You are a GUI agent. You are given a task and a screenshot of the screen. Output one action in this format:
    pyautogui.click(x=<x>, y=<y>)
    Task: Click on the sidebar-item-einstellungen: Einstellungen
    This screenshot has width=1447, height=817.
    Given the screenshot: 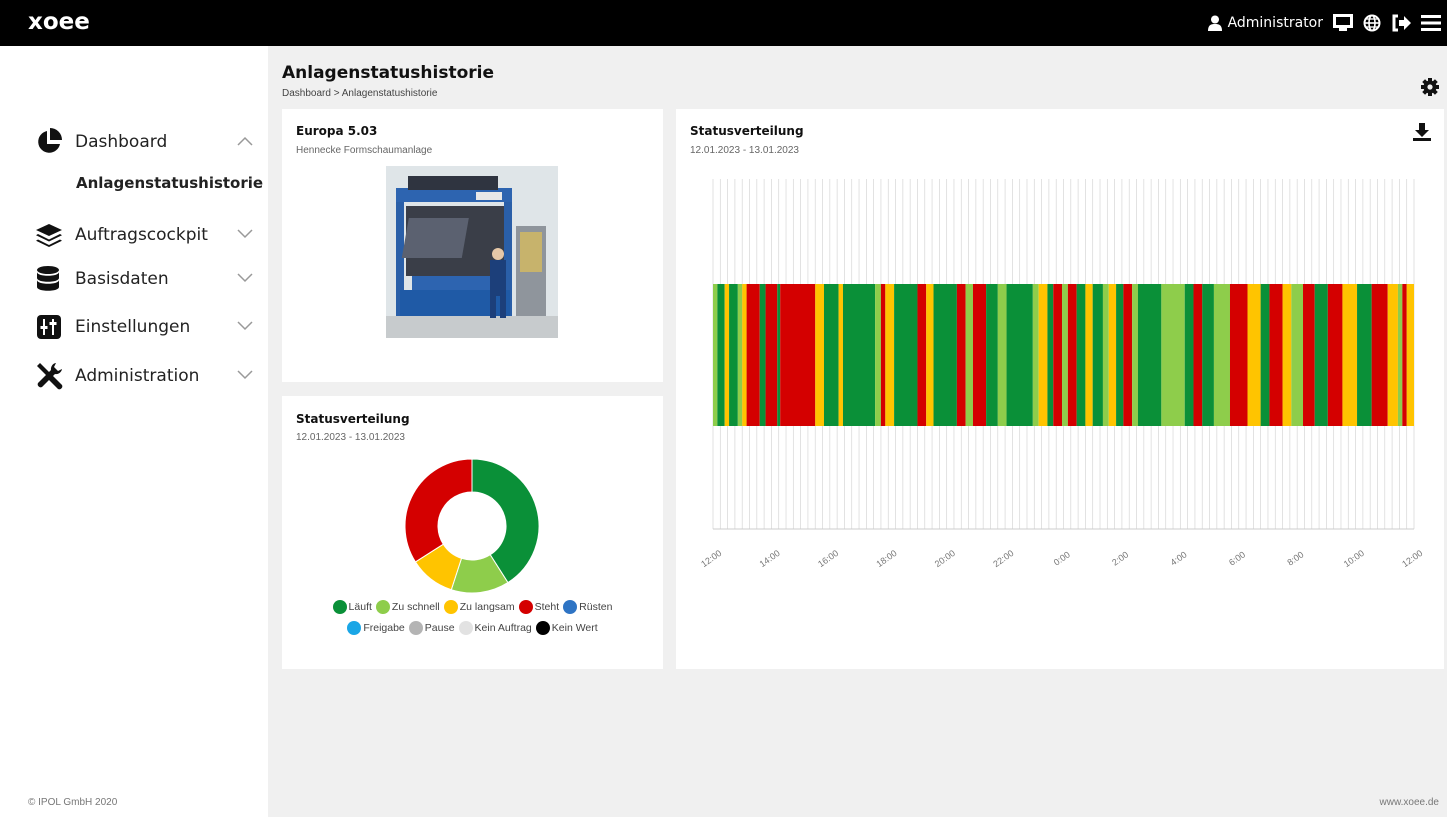 What is the action you would take?
    pyautogui.click(x=149, y=327)
    